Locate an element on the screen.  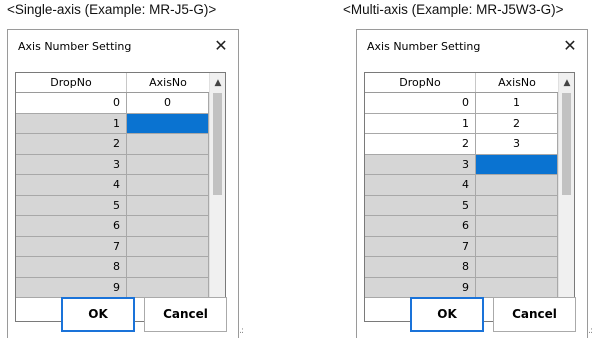
table-row: 00 is located at coordinates (112, 103).